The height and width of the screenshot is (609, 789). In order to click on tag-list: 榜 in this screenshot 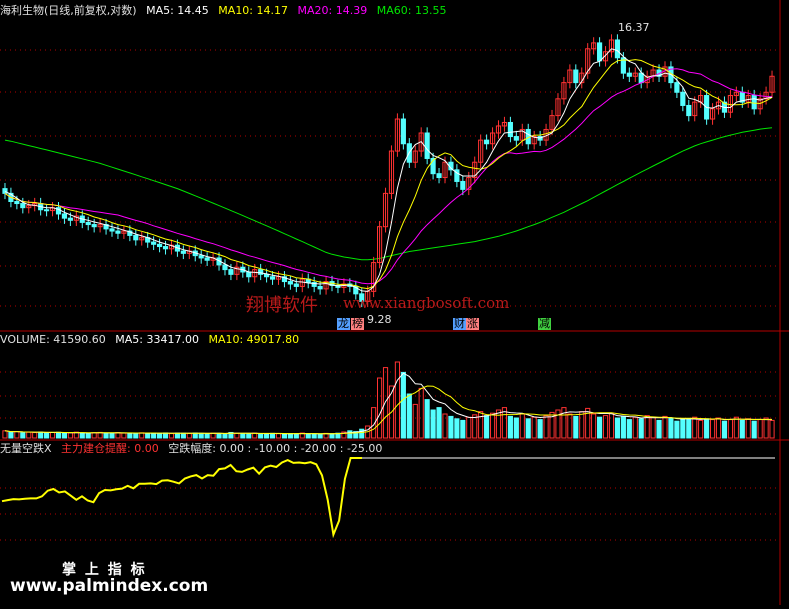, I will do `click(357, 324)`.